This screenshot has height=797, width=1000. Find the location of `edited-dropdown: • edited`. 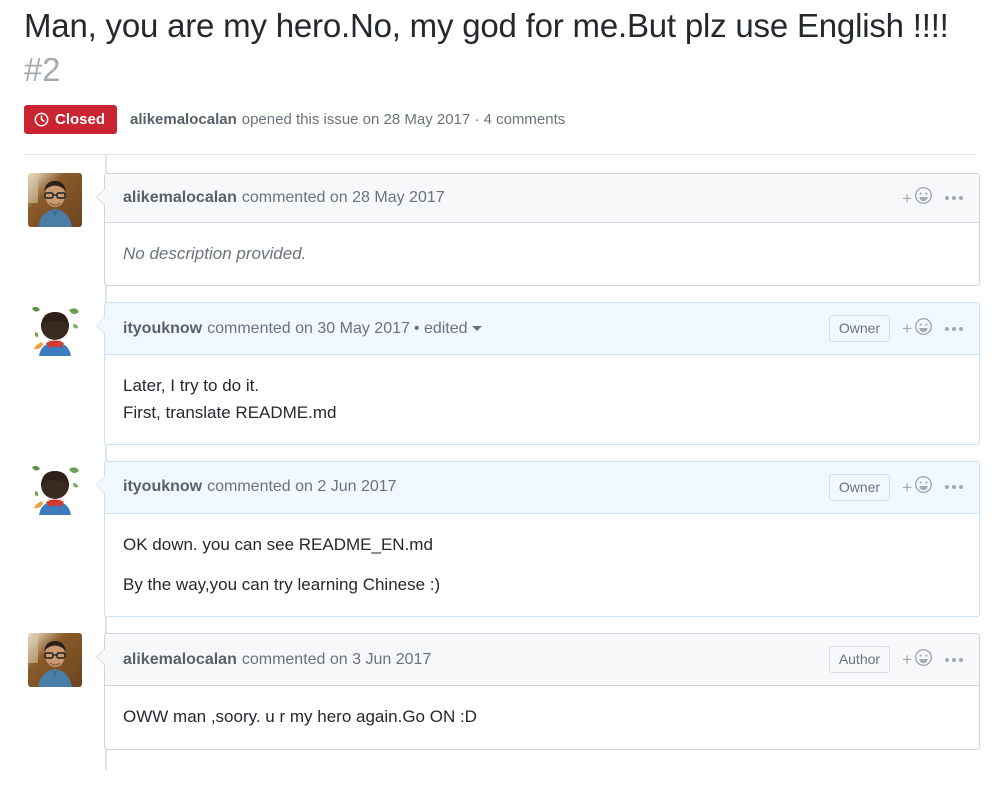

edited-dropdown: • edited is located at coordinates (448, 329).